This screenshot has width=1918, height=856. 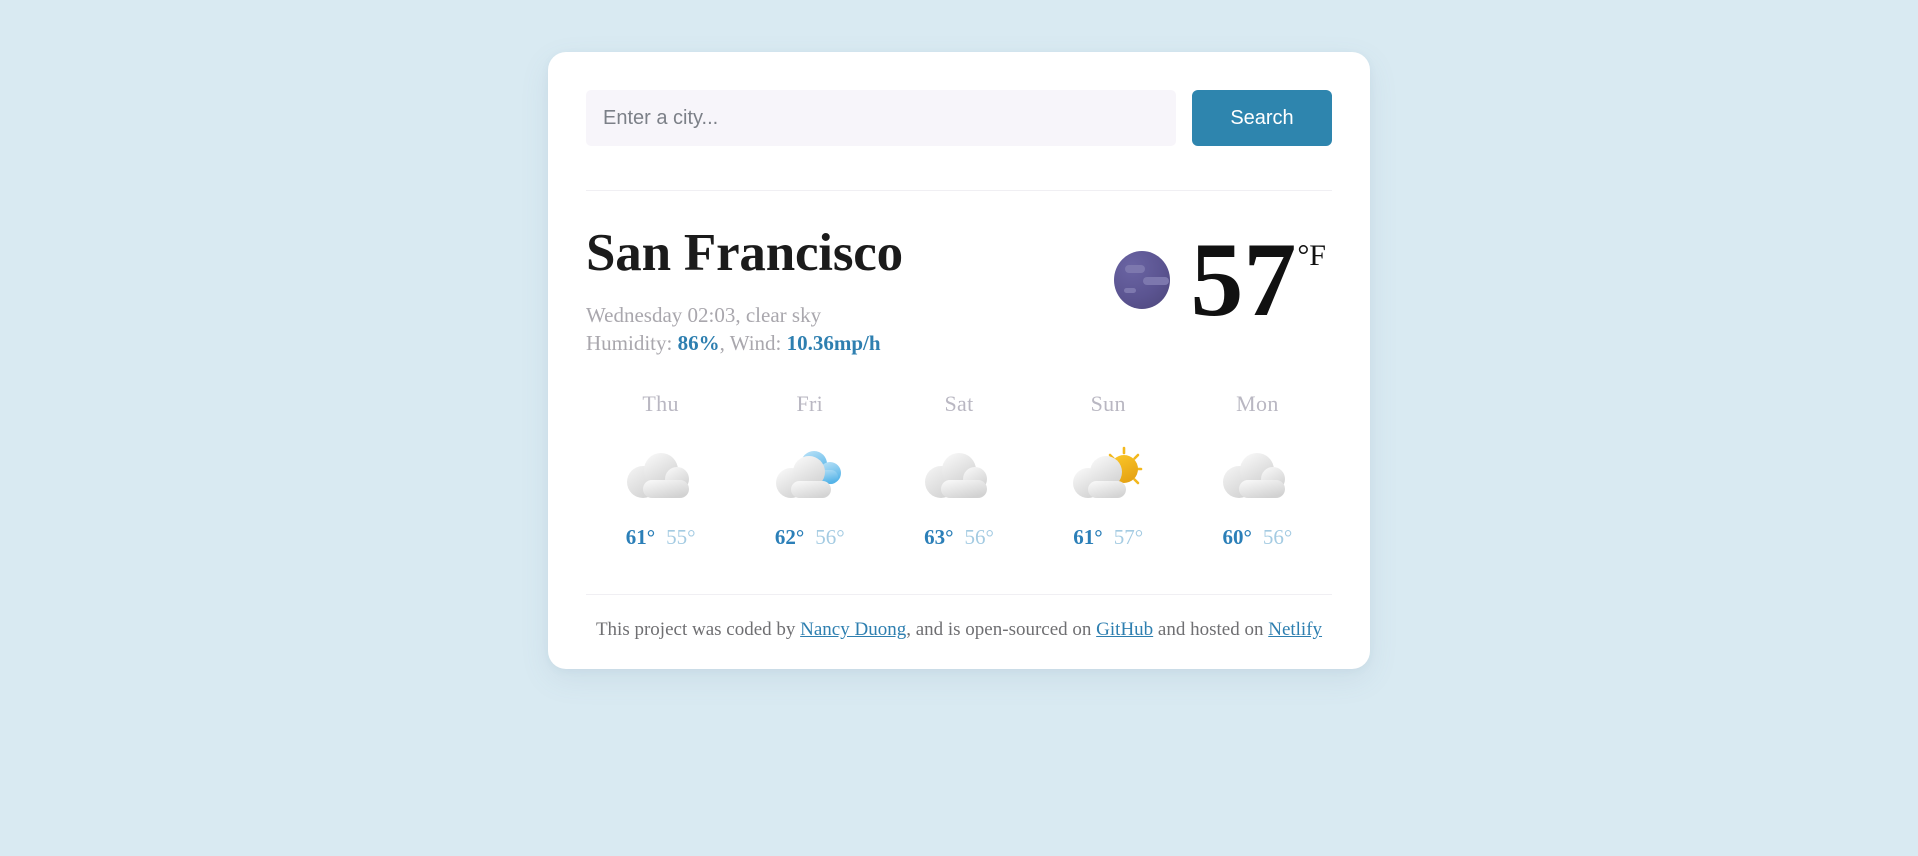 What do you see at coordinates (833, 342) in the screenshot?
I see `wind-value: 10.36mp/h` at bounding box center [833, 342].